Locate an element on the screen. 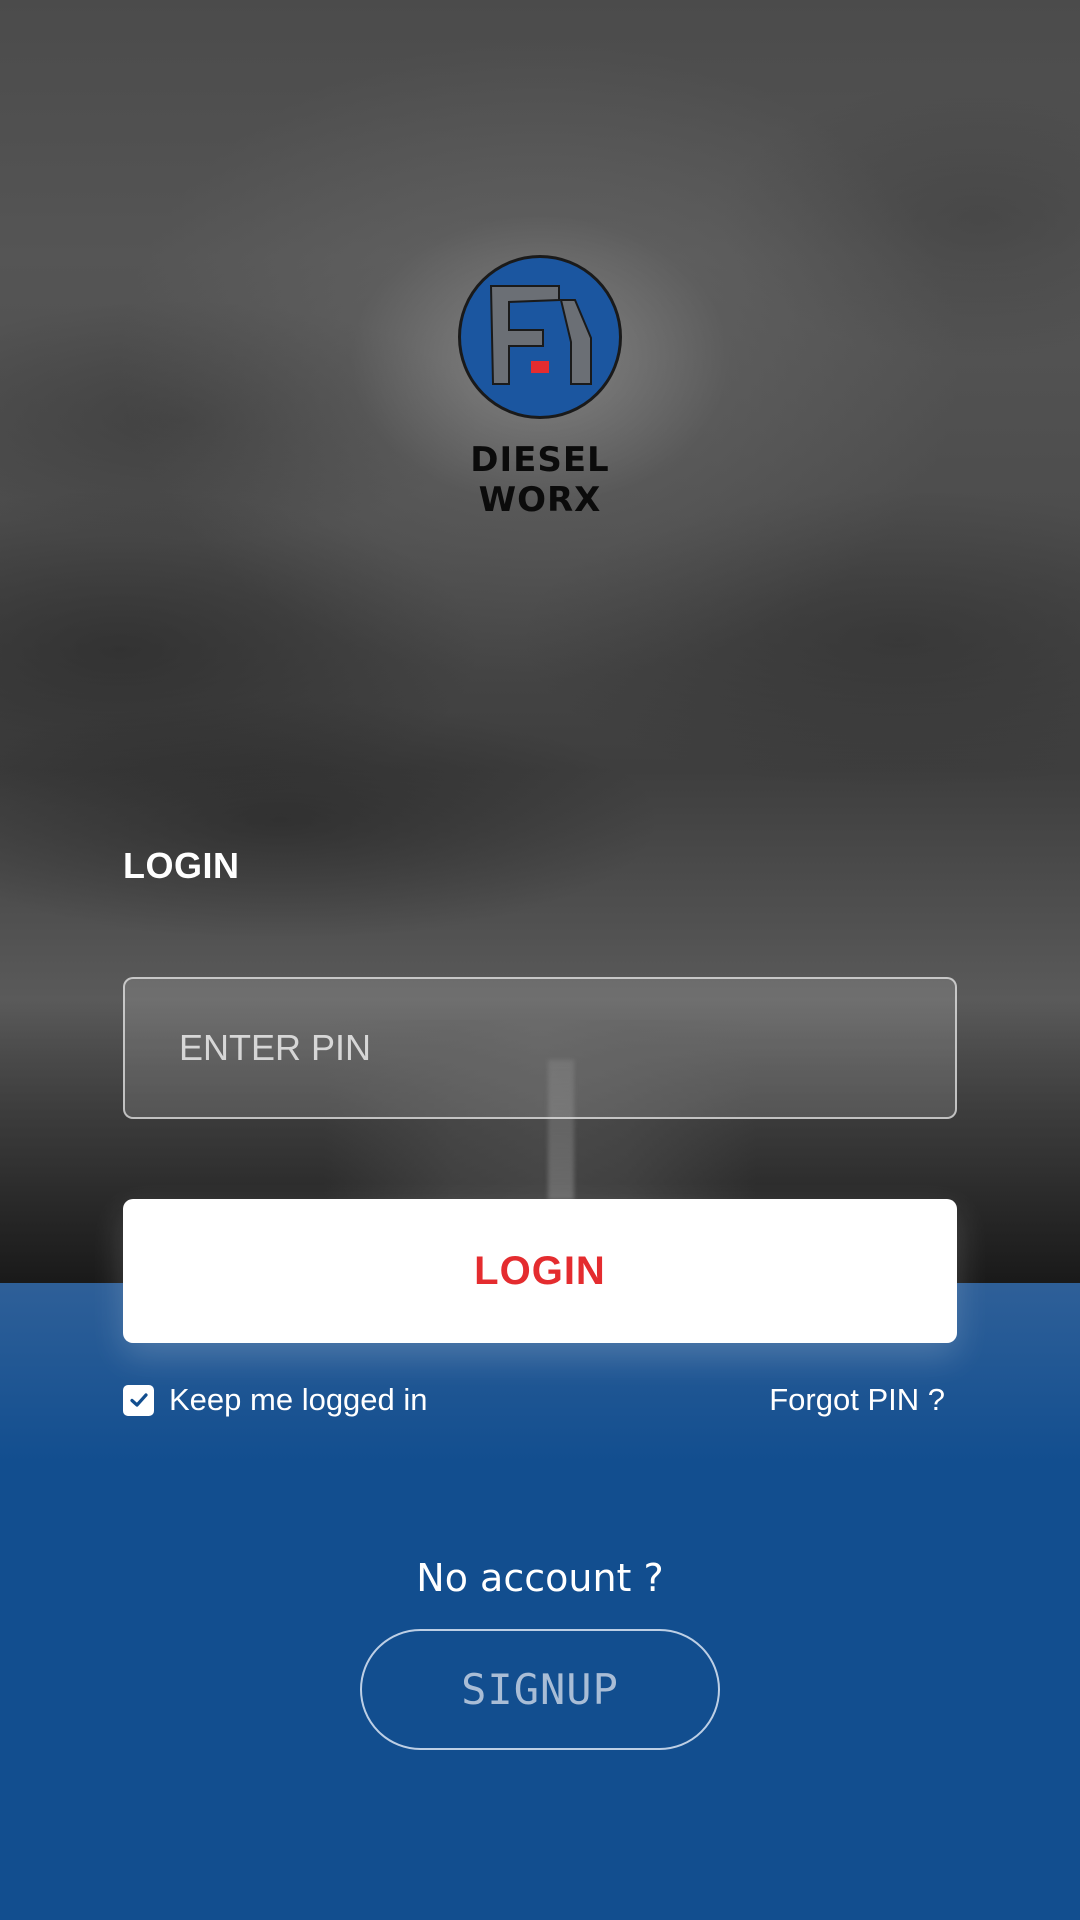  keep-logged-in-label: Keep me logged in is located at coordinates (298, 1399).